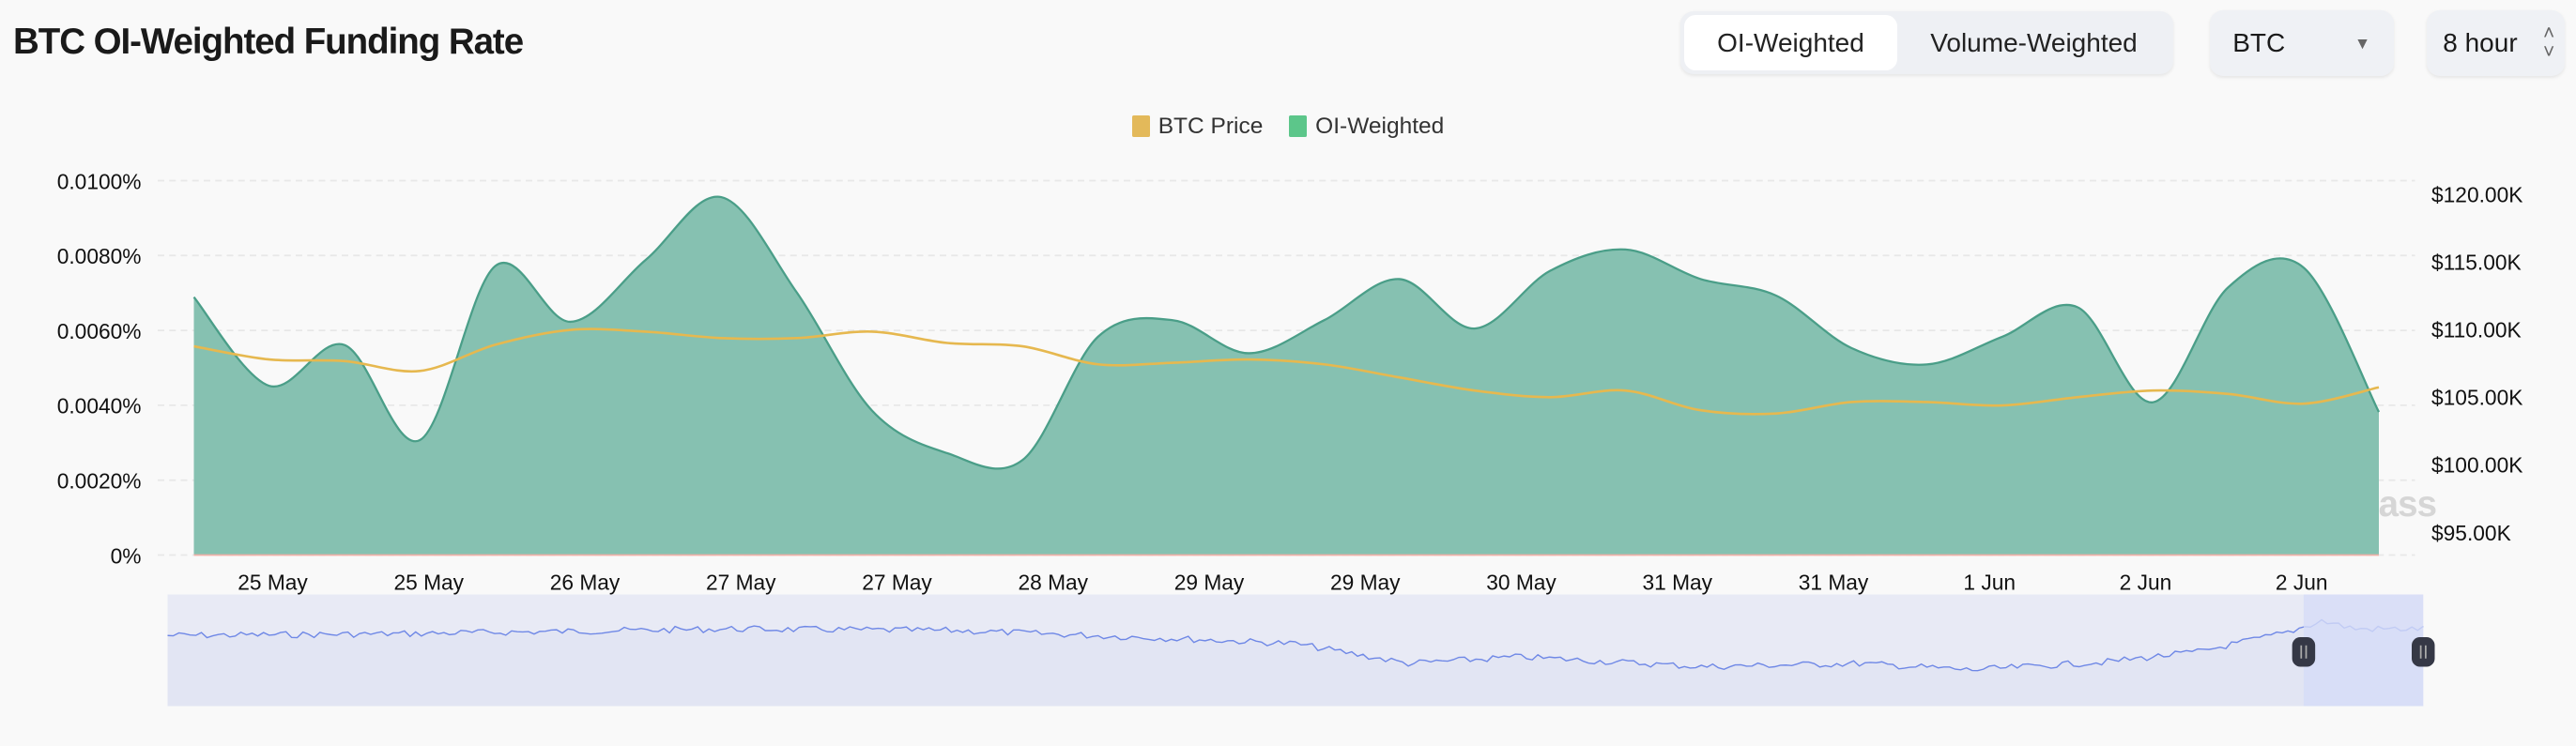 The width and height of the screenshot is (2576, 746). I want to click on navigator-left-handle, so click(2304, 652).